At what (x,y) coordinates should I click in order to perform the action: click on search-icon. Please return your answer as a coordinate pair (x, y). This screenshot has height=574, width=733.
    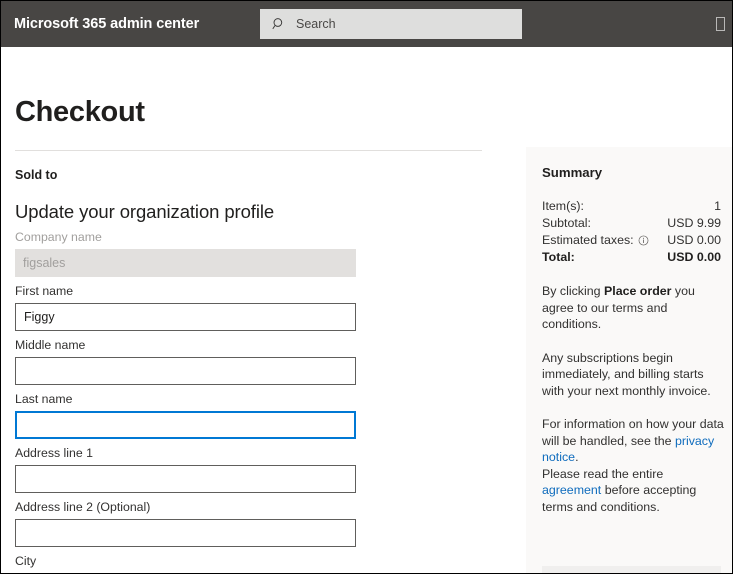
    Looking at the image, I should click on (279, 24).